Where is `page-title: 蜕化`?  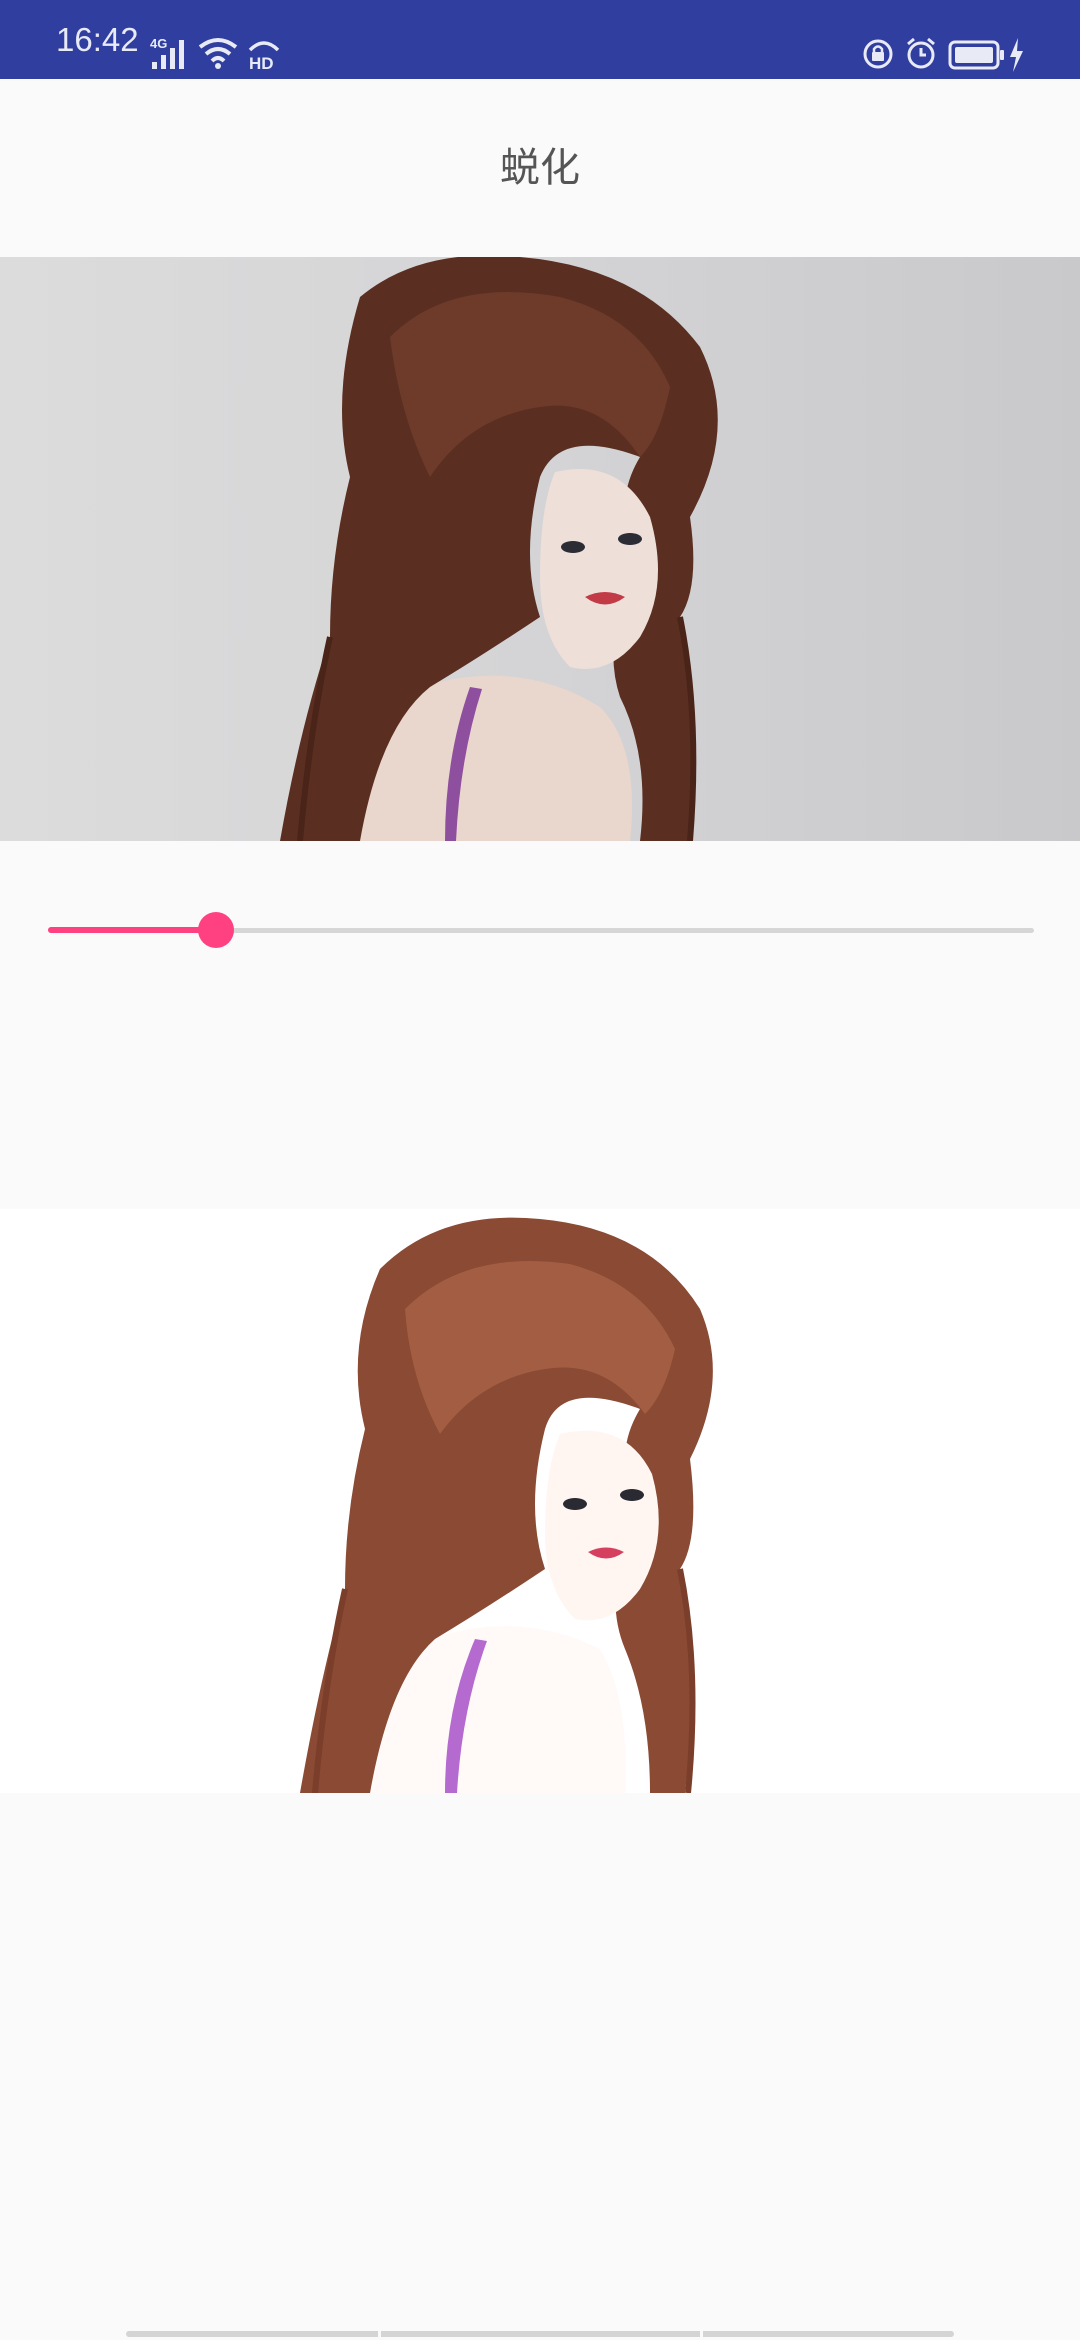
page-title: 蜕化 is located at coordinates (540, 168).